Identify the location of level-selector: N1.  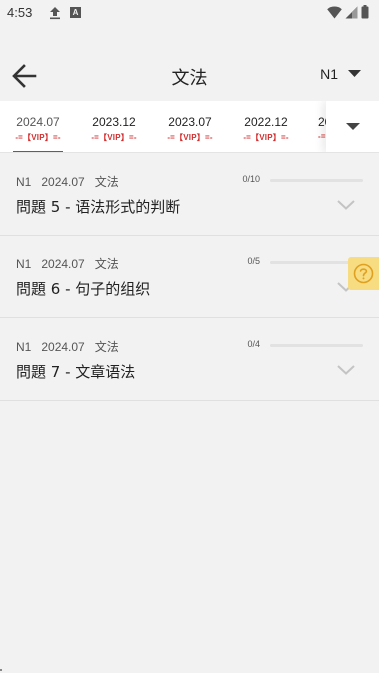
(340, 74).